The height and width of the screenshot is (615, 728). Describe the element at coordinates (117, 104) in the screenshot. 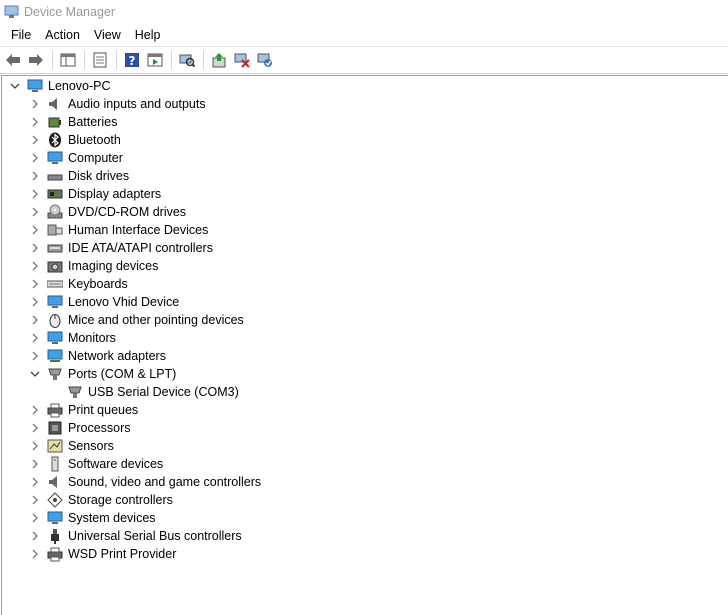

I see `tree-category: Audio inputs and outputs` at that location.